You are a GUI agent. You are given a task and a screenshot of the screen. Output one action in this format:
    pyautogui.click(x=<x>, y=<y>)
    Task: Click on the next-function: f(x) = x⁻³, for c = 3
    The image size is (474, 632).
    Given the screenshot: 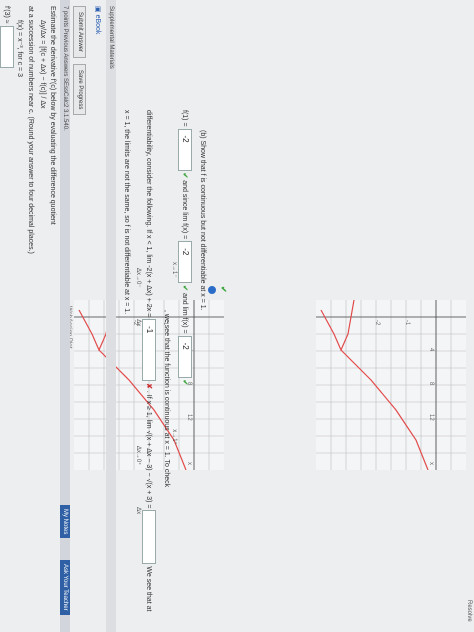 What is the action you would take?
    pyautogui.click(x=19, y=48)
    